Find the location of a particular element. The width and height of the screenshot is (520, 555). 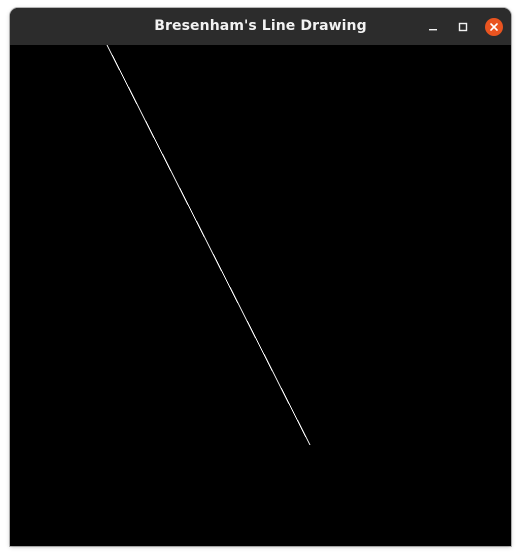

minimize-button is located at coordinates (433, 27).